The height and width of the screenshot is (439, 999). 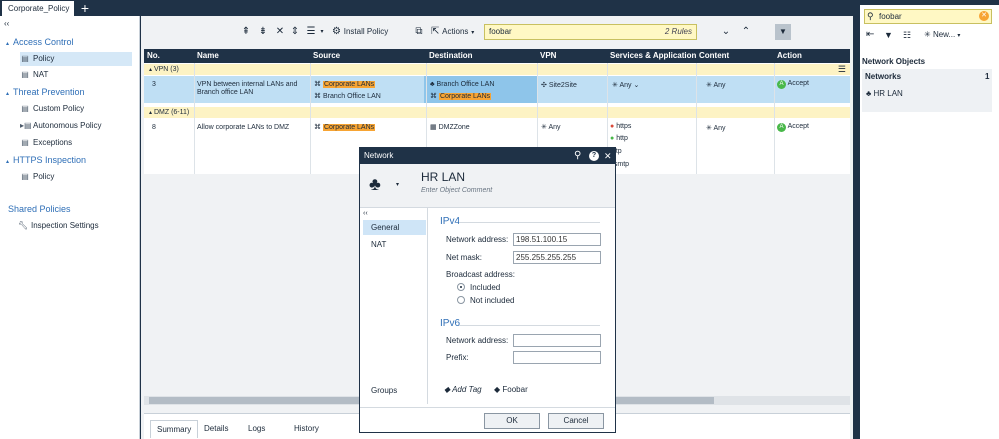 What do you see at coordinates (368, 56) in the screenshot?
I see `column-header-source: Source` at bounding box center [368, 56].